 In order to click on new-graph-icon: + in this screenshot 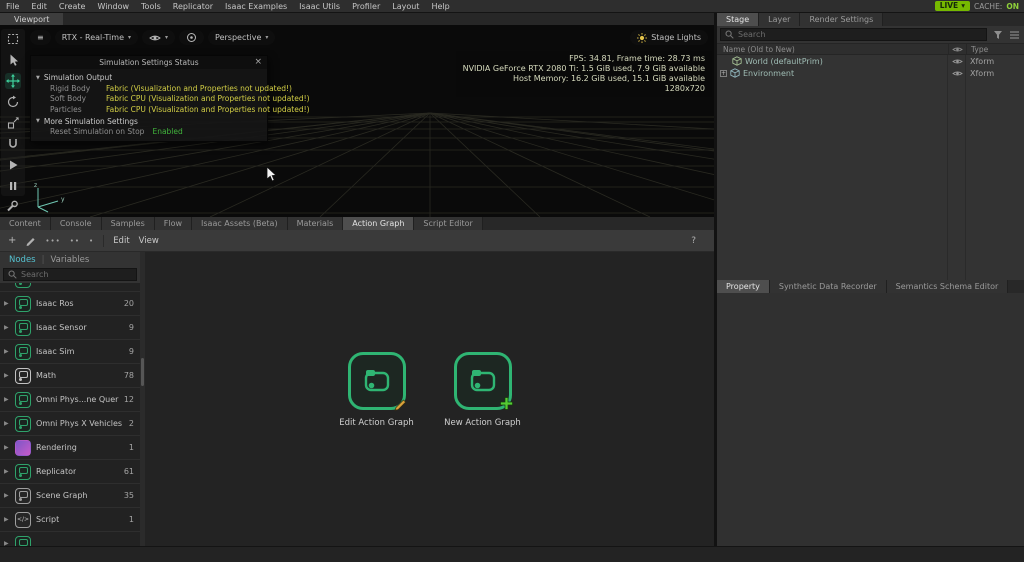, I will do `click(12, 240)`.